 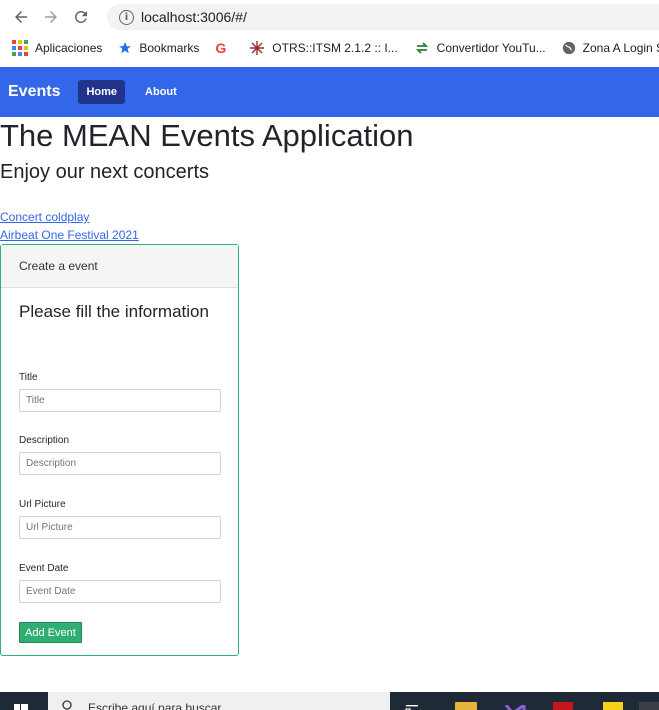 I want to click on bookmark-zona-a: Zona A Login SV, so click(x=610, y=48).